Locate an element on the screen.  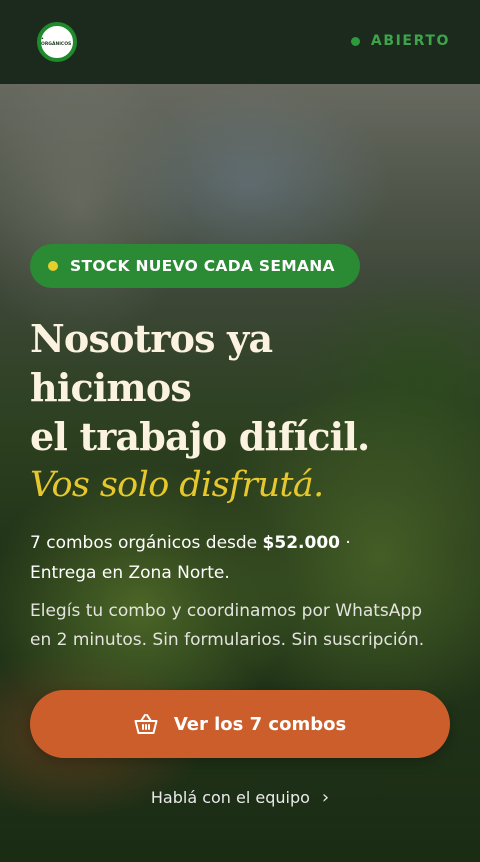
logo-text: • ORGÁNICOS is located at coordinates (56, 42).